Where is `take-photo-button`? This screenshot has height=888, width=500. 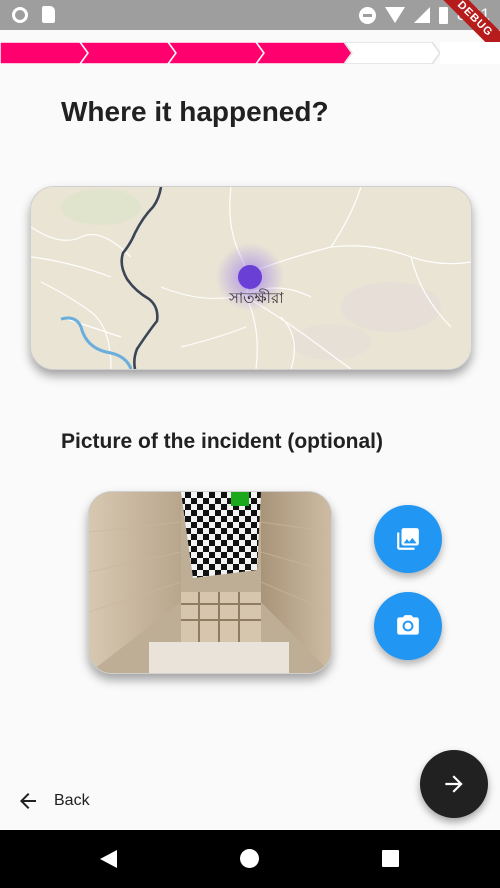
take-photo-button is located at coordinates (408, 626).